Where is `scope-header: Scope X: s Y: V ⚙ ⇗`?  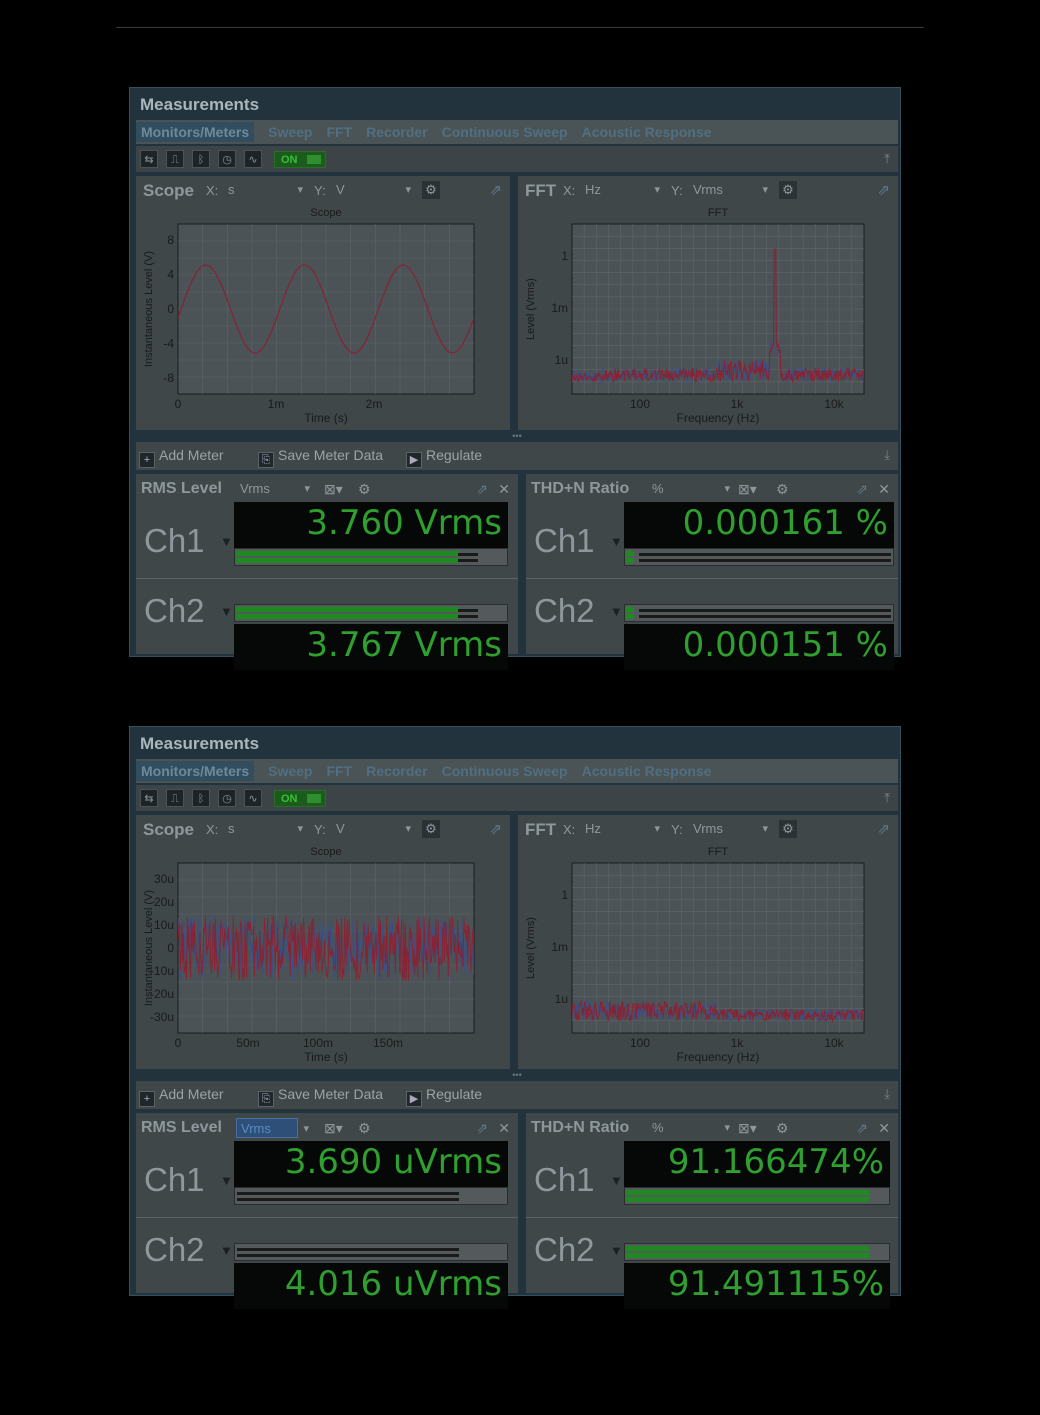 scope-header: Scope X: s Y: V ⚙ ⇗ is located at coordinates (323, 190).